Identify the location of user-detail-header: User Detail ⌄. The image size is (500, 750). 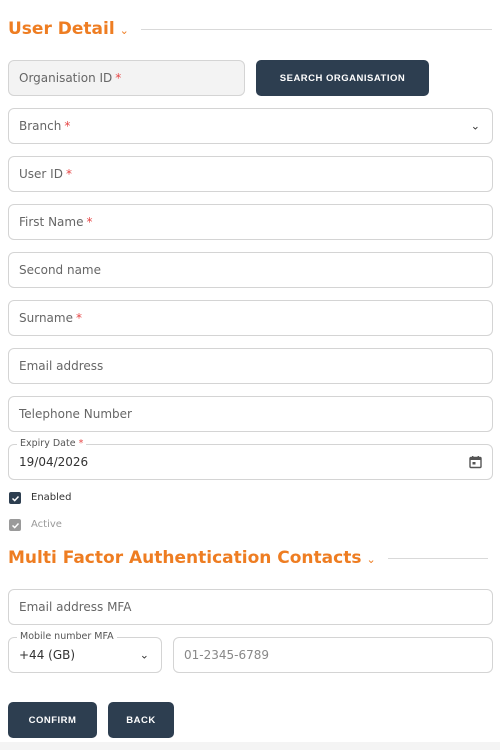
(250, 29).